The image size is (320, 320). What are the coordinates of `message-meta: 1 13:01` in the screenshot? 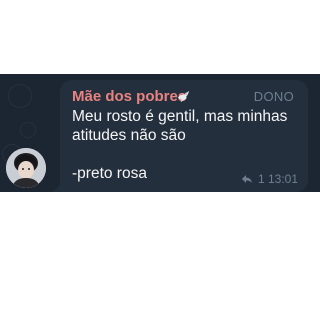 It's located at (269, 178).